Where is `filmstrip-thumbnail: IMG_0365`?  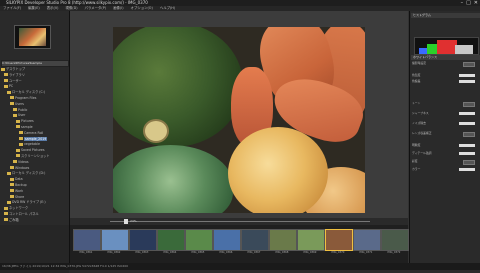 filmstrip-thumbnail: IMG_0365 is located at coordinates (198, 244).